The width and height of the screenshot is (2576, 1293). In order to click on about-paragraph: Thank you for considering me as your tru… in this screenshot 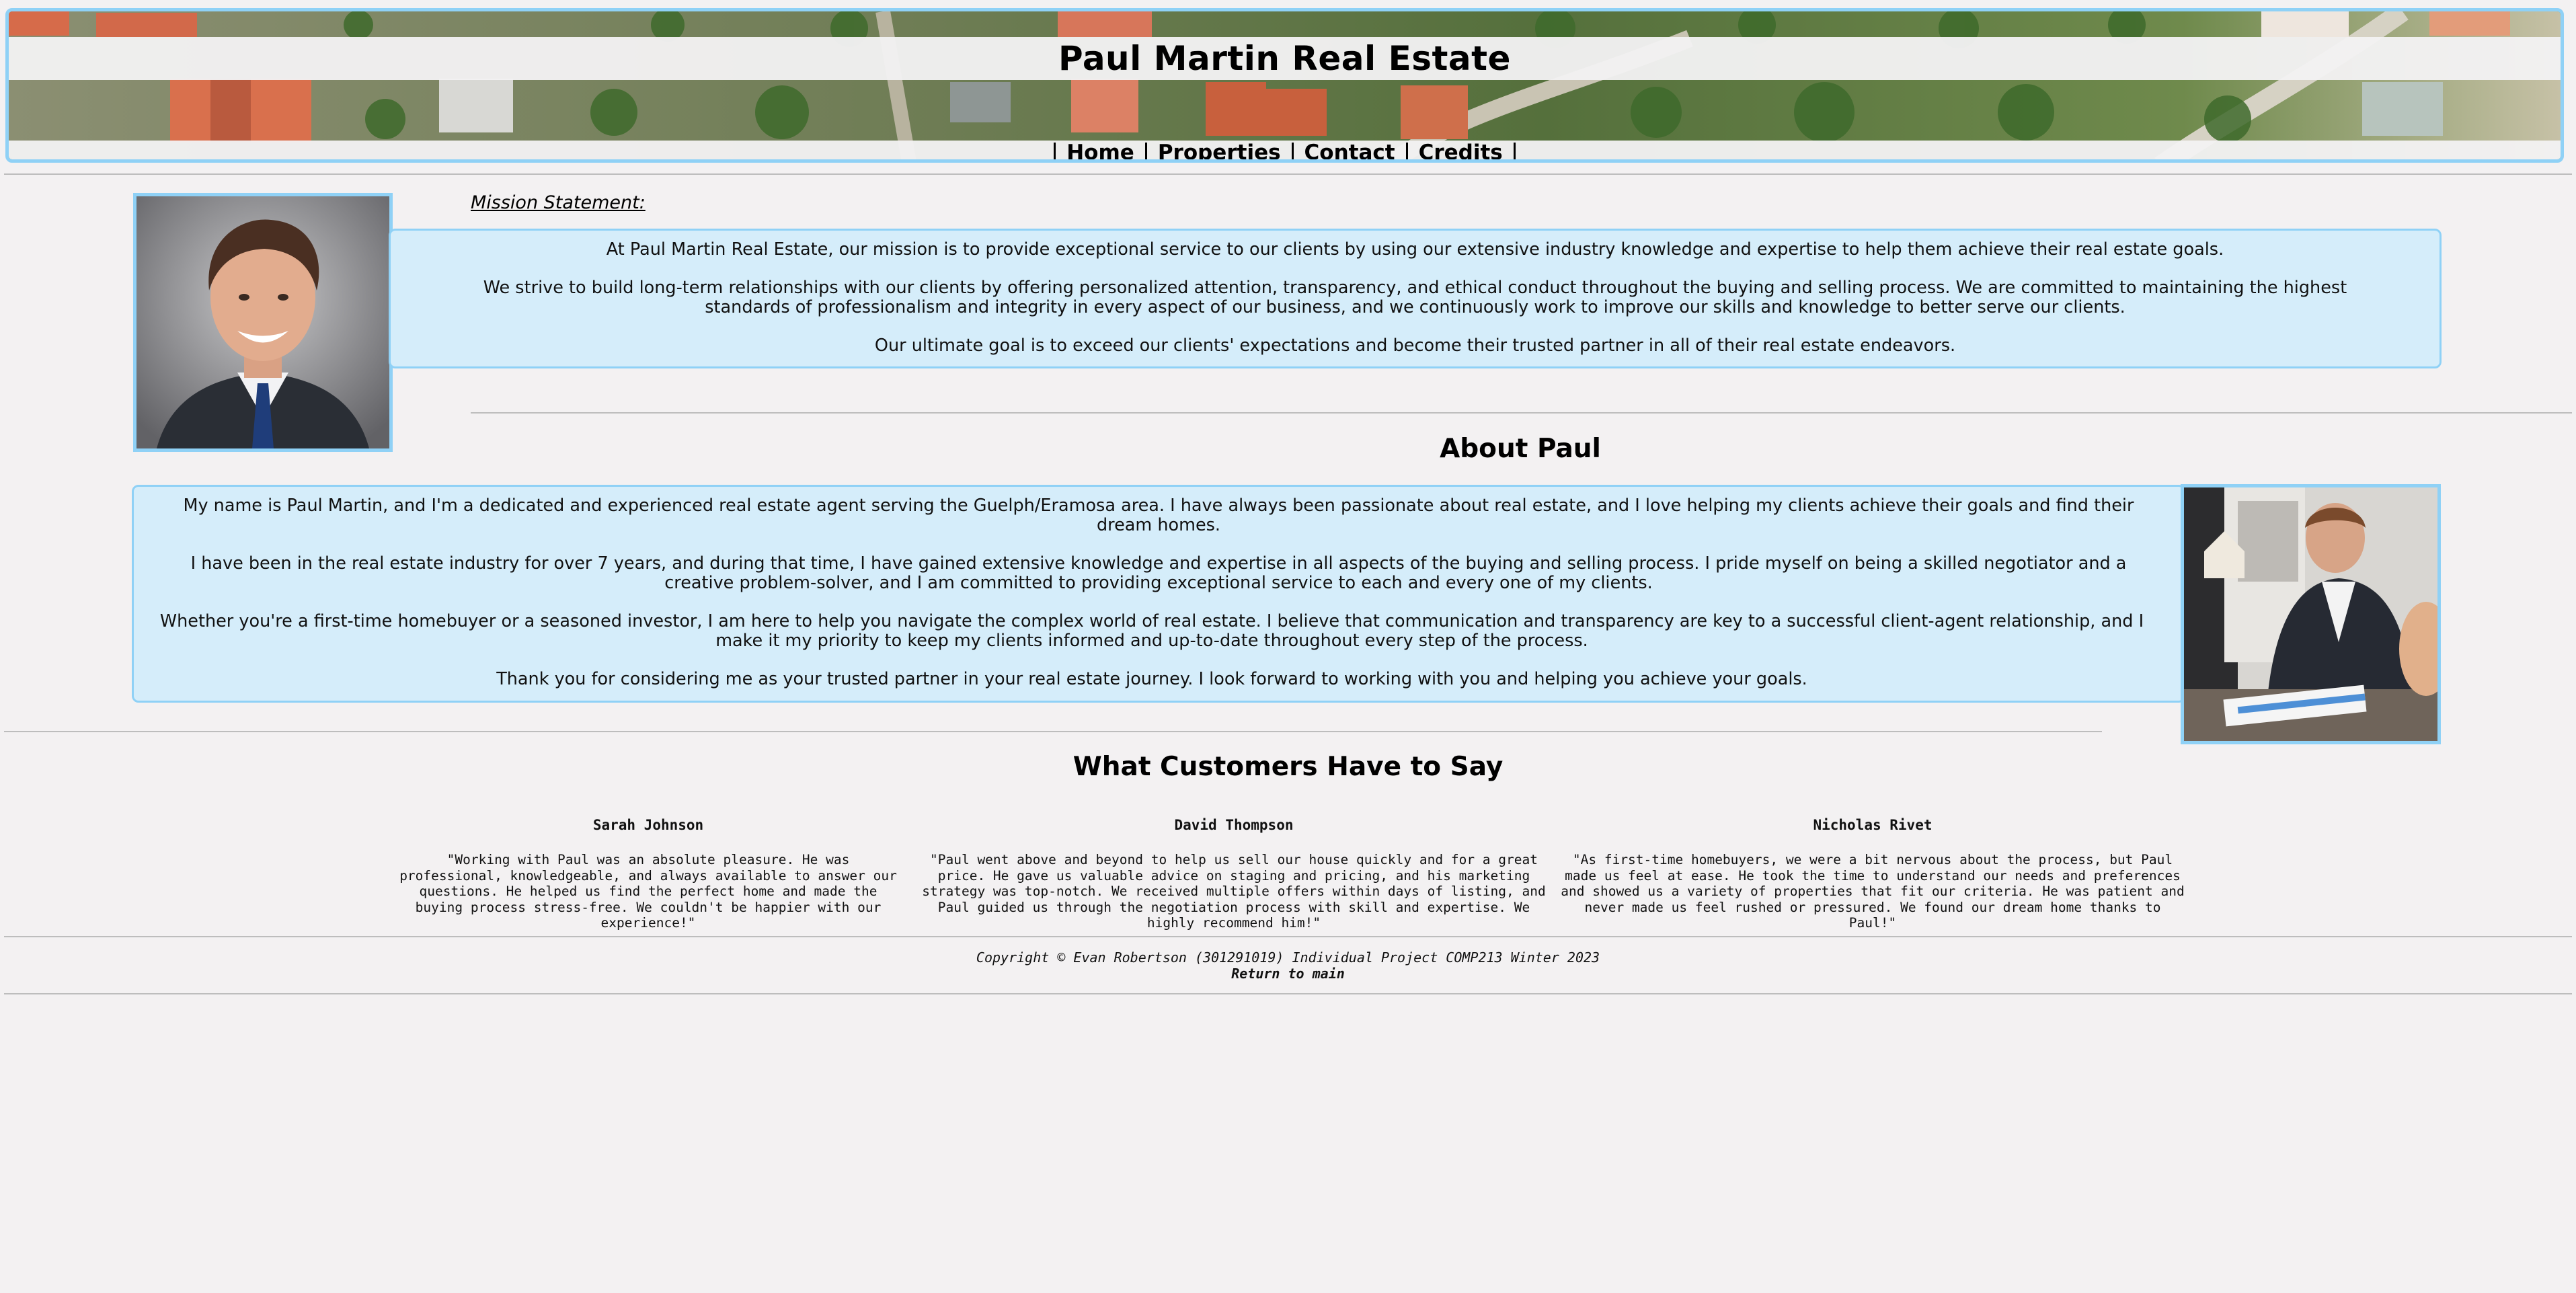, I will do `click(1152, 679)`.